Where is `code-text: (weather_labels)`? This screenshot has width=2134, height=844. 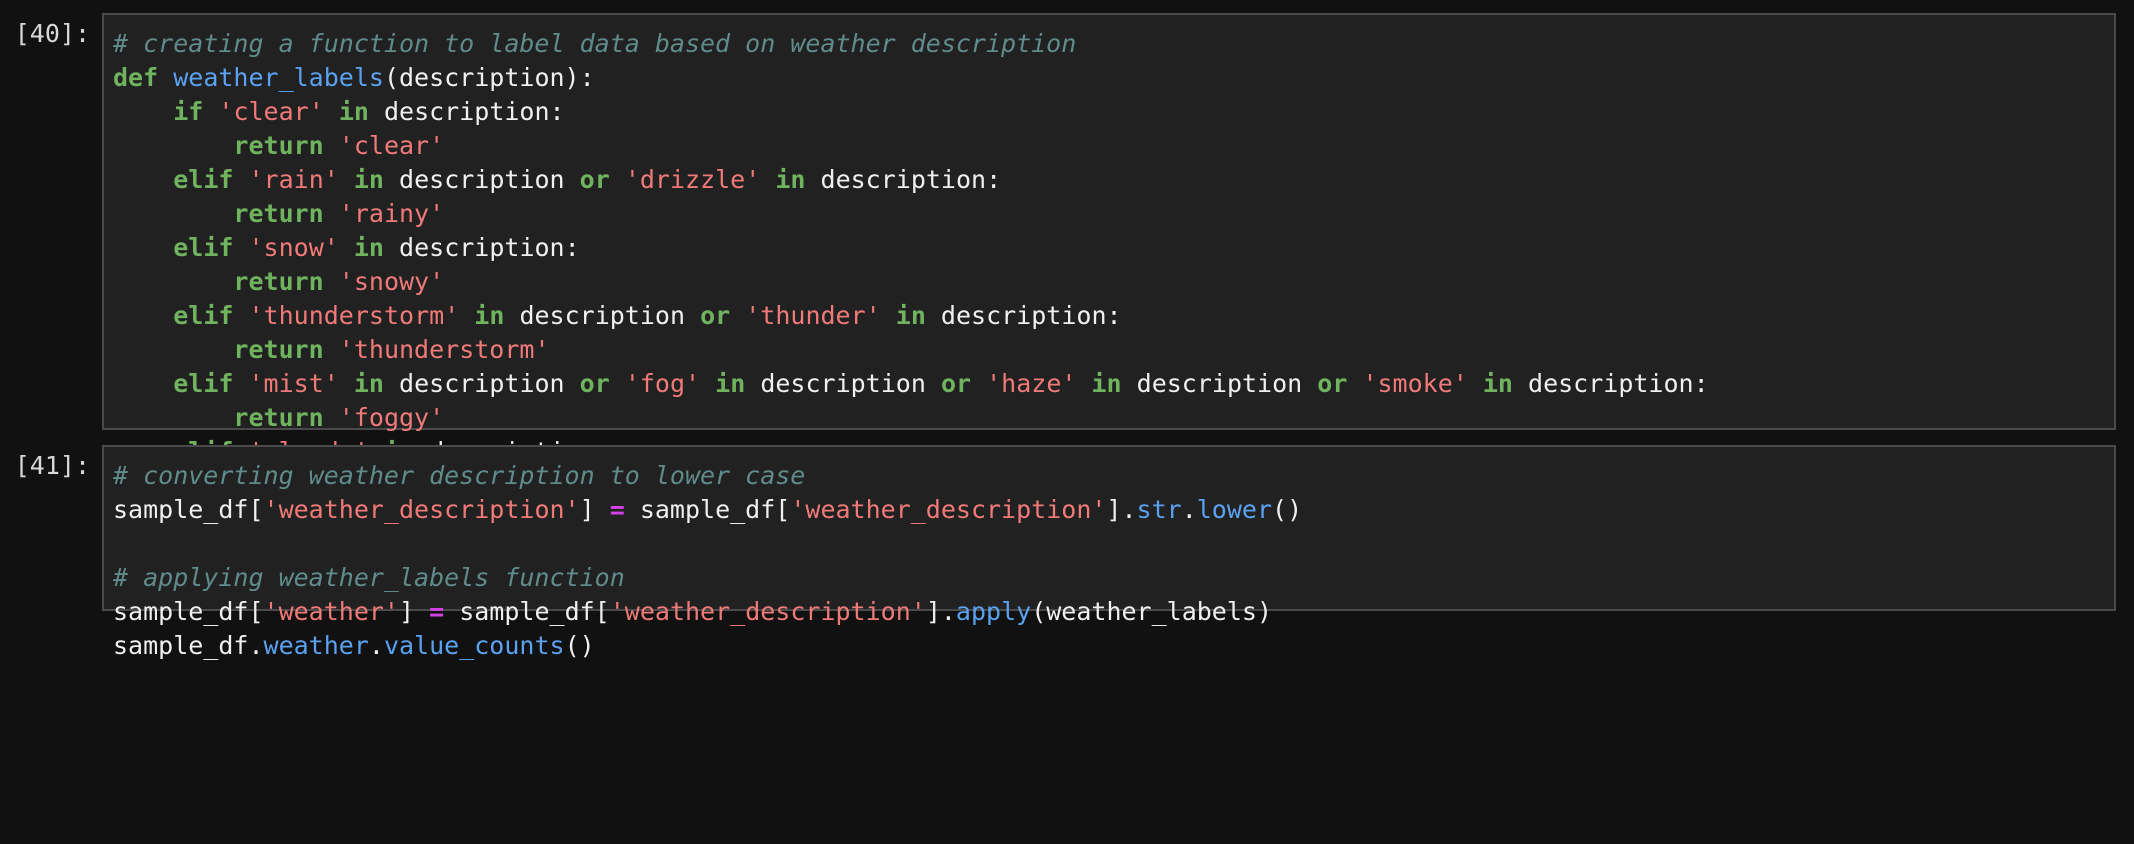
code-text: (weather_labels) is located at coordinates (1152, 611).